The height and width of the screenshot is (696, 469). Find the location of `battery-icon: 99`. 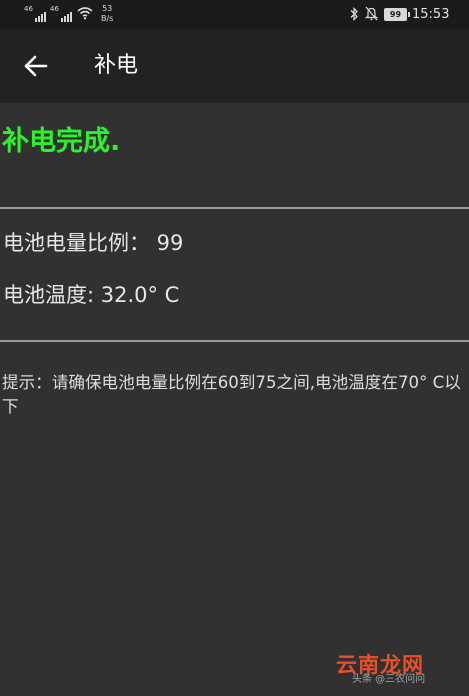

battery-icon: 99 is located at coordinates (397, 14).